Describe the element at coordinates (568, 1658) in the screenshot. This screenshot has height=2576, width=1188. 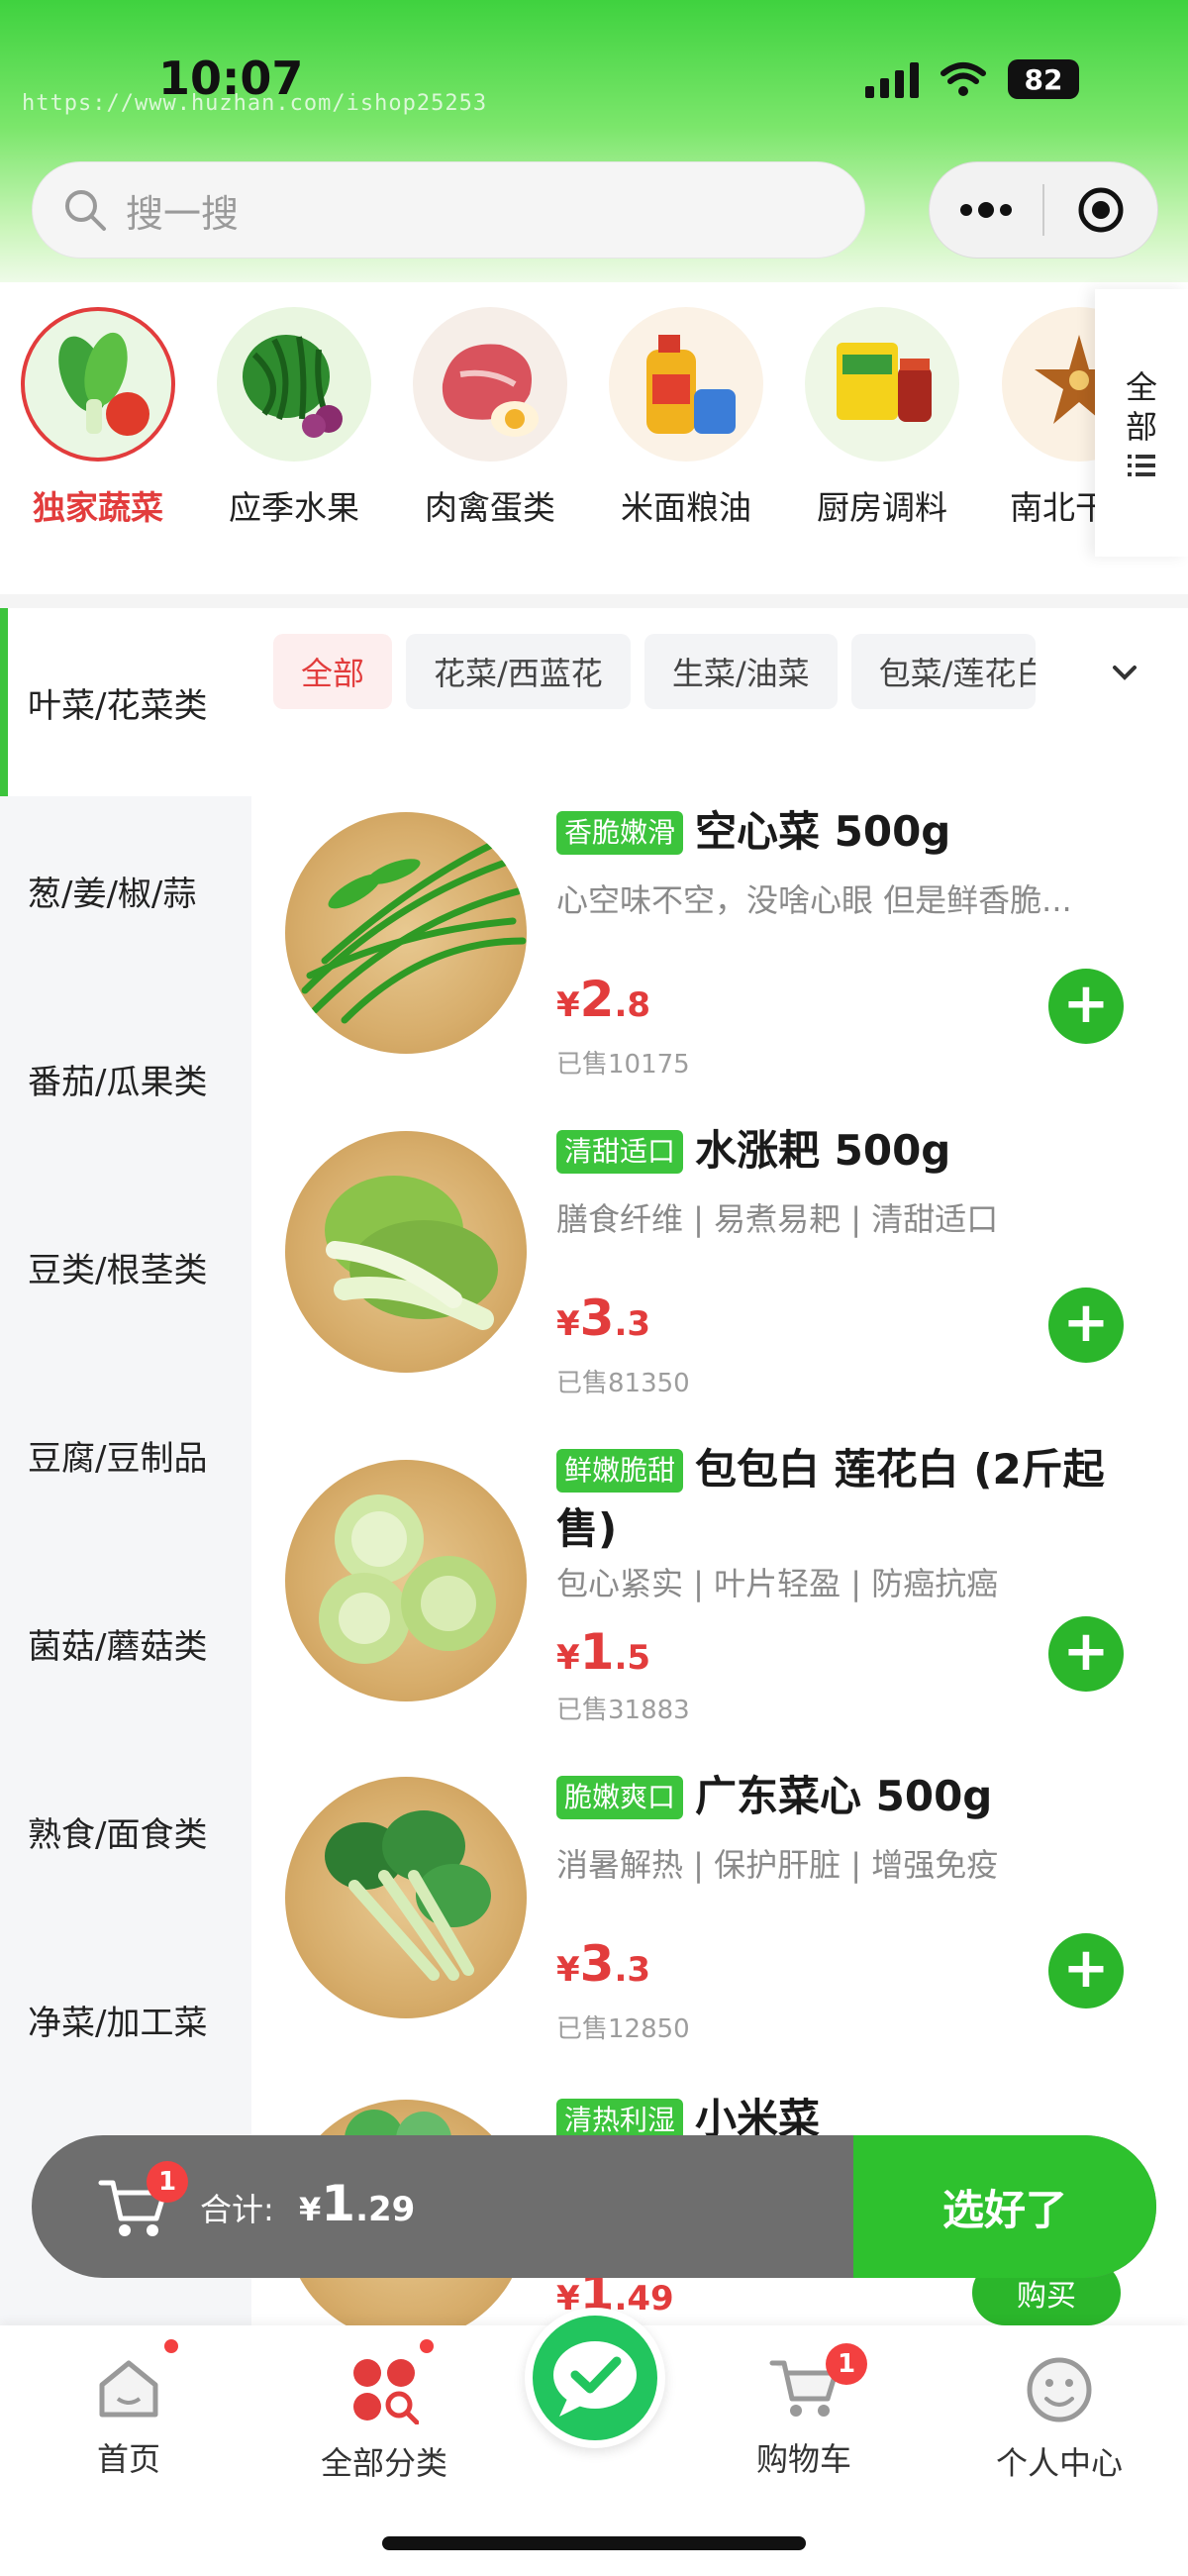
I see `currency: ¥` at that location.